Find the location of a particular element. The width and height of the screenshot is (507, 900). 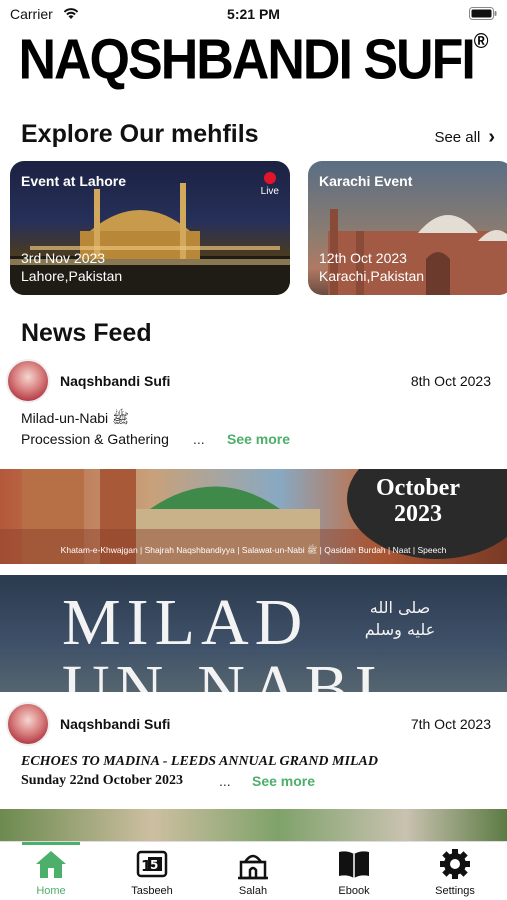

home-icon is located at coordinates (51, 864).